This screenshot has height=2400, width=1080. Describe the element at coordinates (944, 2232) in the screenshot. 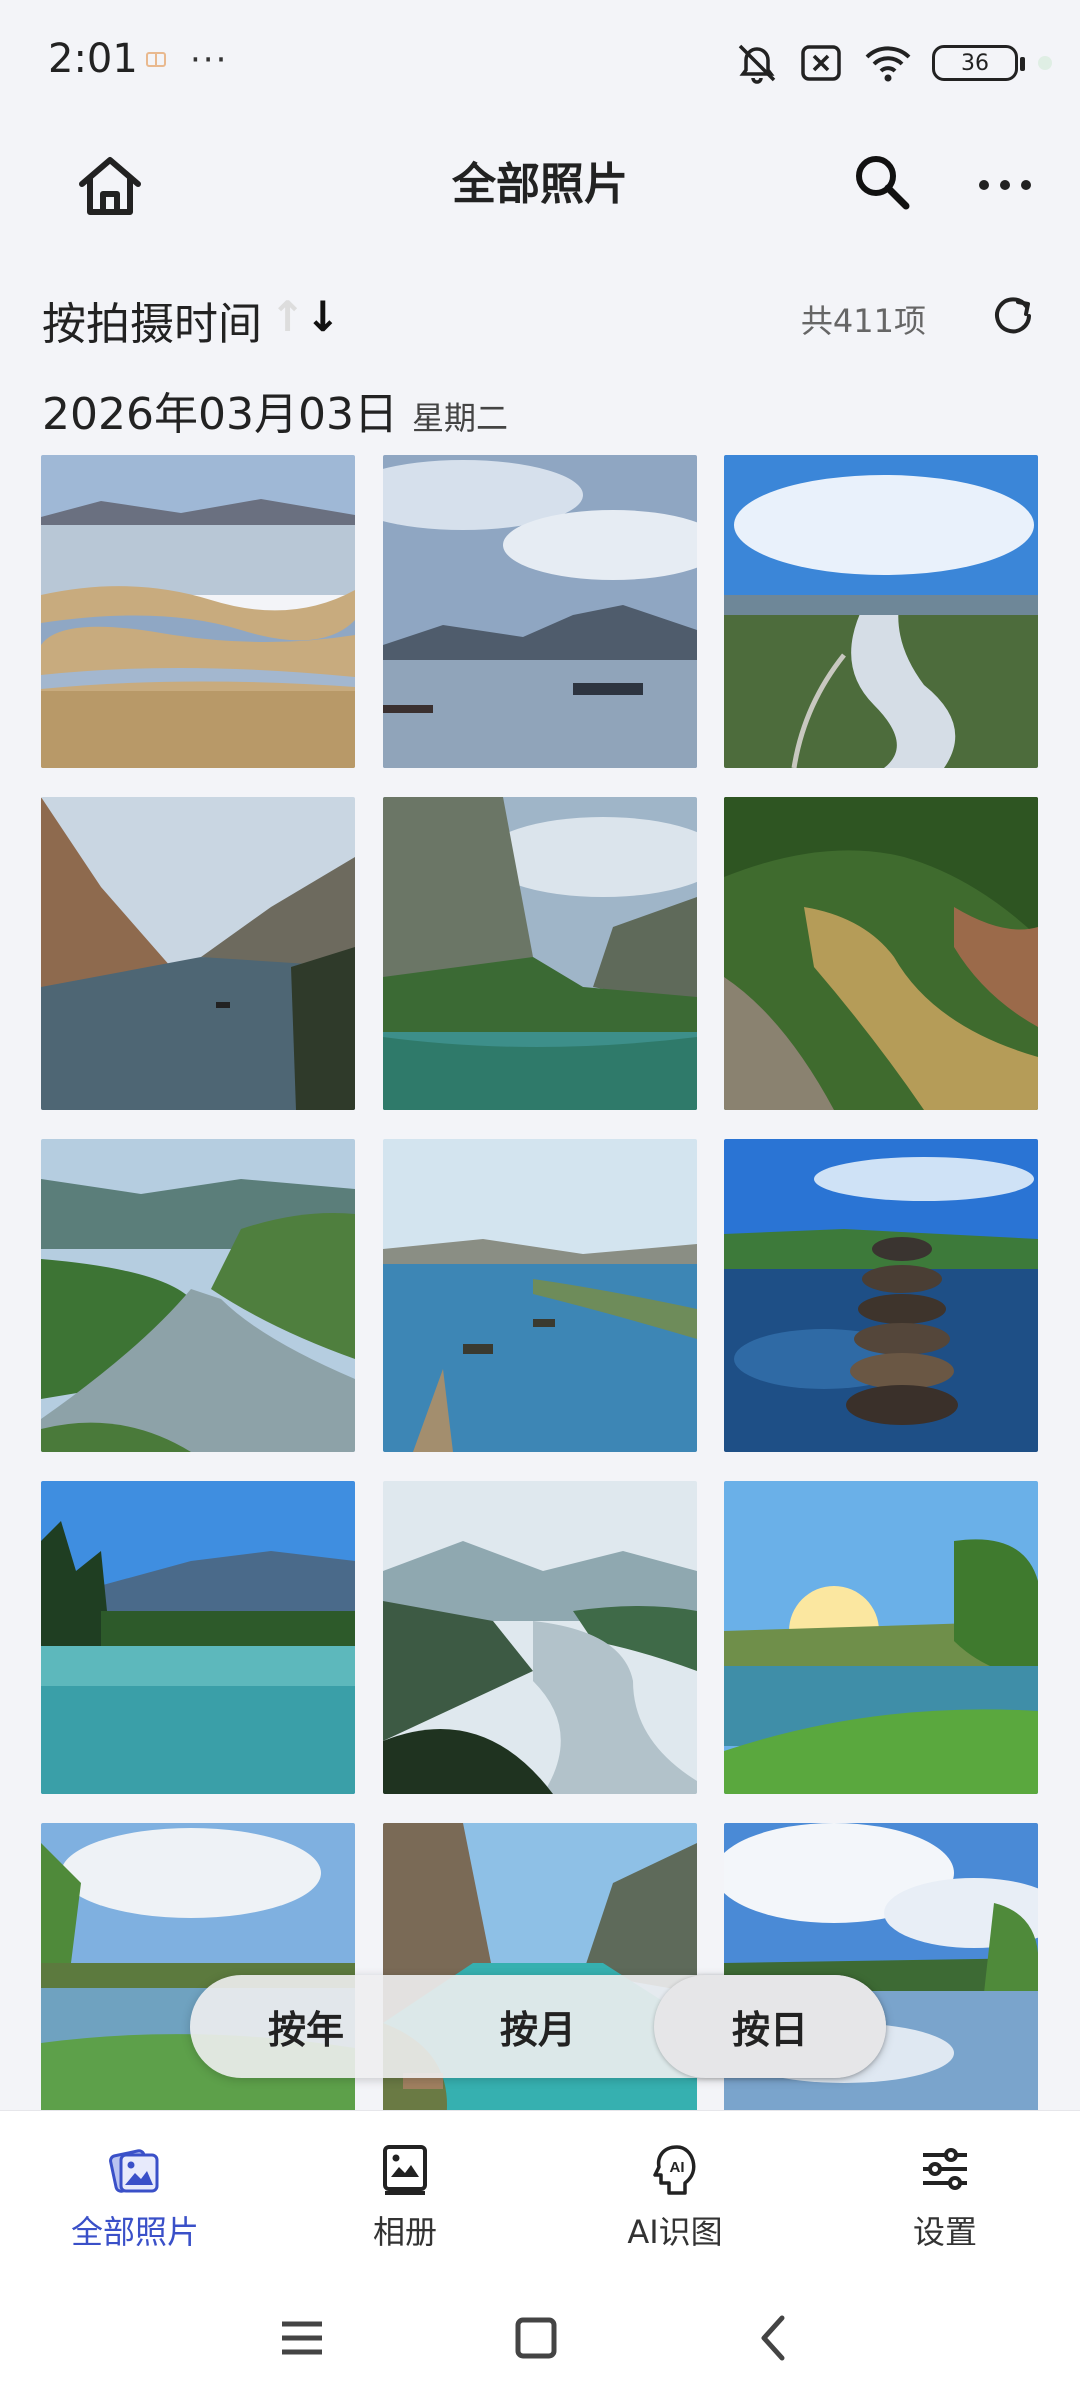

I see `nav-label: 设置` at that location.